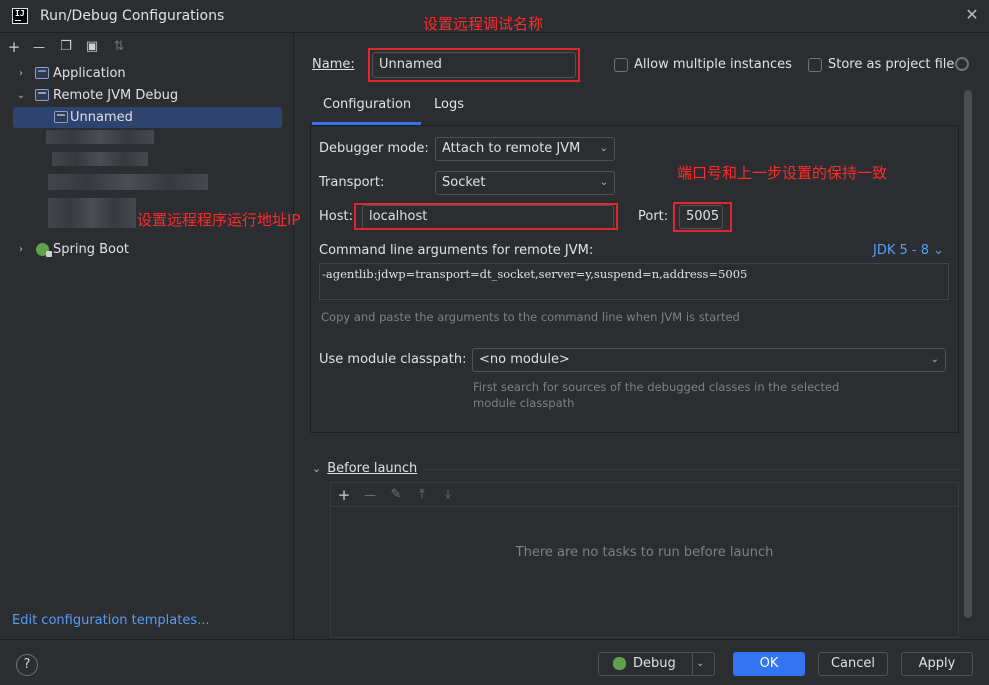  I want to click on close-icon: ✕, so click(972, 15).